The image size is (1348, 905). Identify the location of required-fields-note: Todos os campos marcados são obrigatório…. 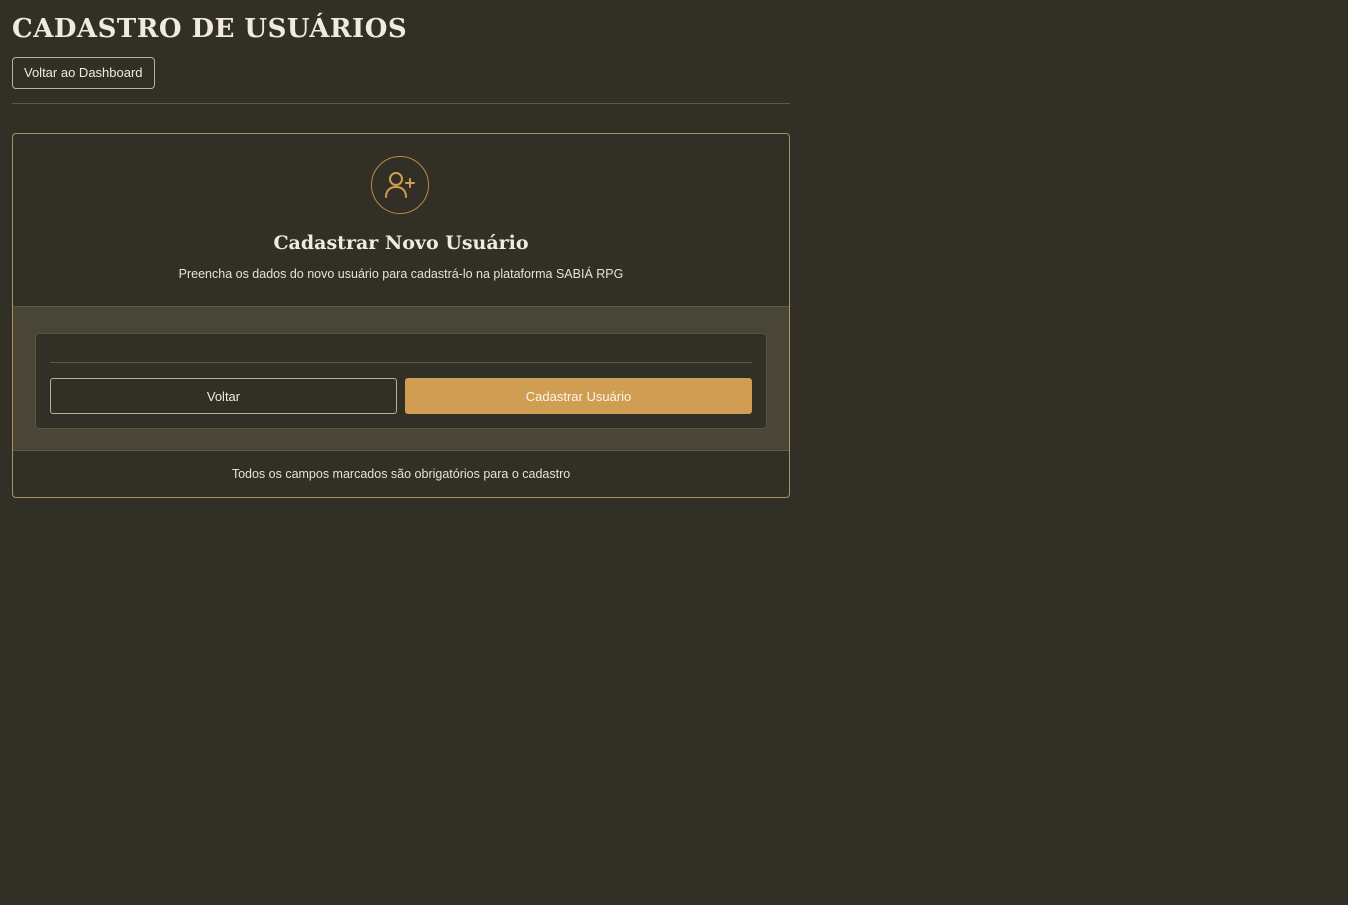
(401, 474).